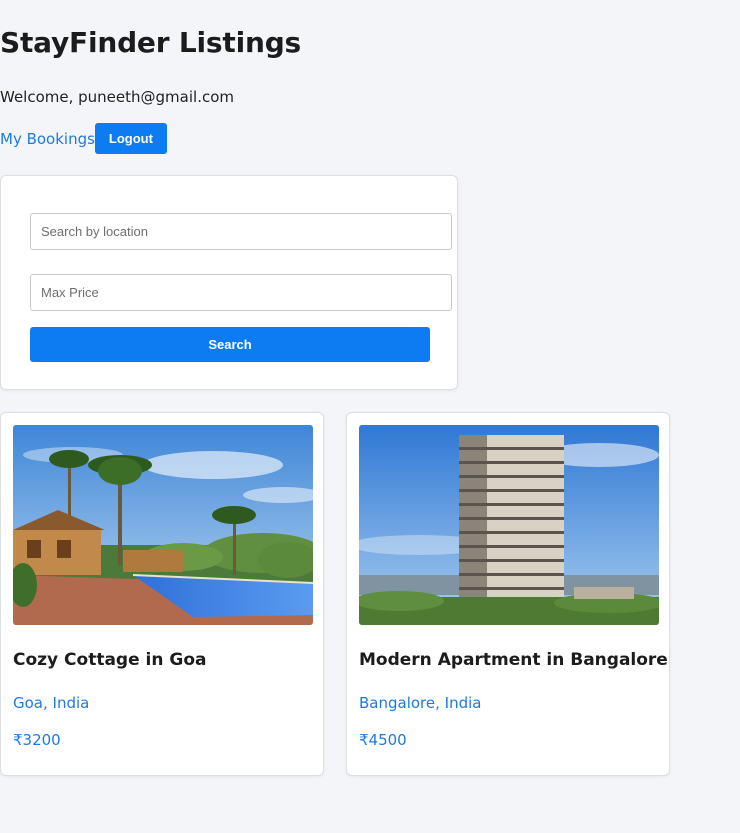 The image size is (740, 833). I want to click on listing-price: ₹4500, so click(383, 740).